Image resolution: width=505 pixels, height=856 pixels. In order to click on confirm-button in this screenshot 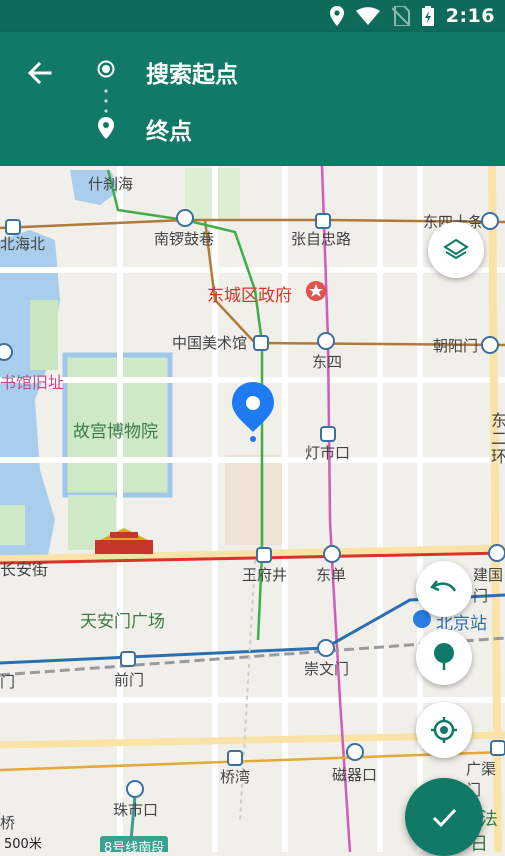, I will do `click(444, 817)`.